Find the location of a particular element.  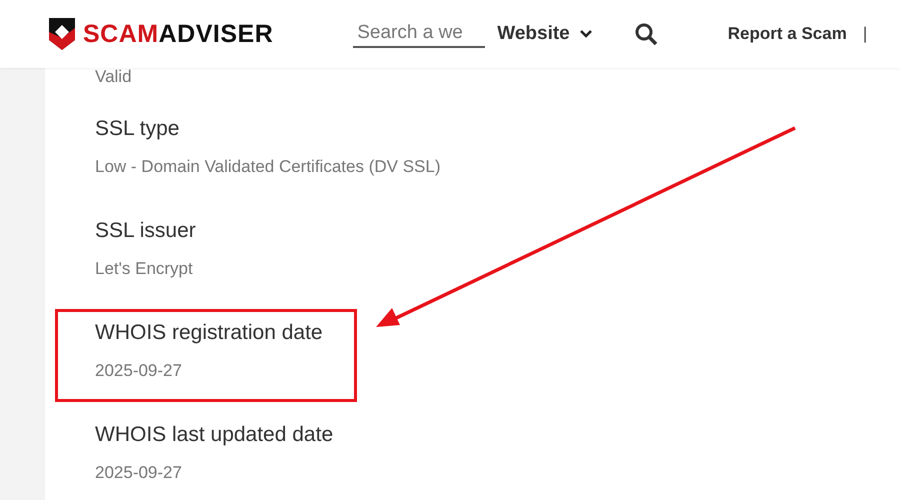

search-icon is located at coordinates (646, 34).